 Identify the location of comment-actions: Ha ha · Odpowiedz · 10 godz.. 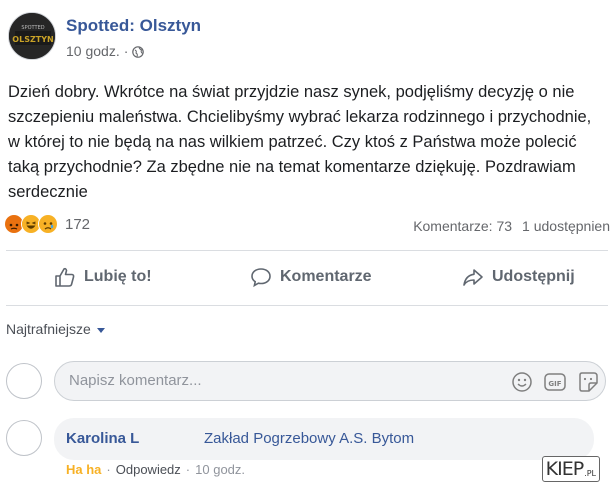
(155, 469).